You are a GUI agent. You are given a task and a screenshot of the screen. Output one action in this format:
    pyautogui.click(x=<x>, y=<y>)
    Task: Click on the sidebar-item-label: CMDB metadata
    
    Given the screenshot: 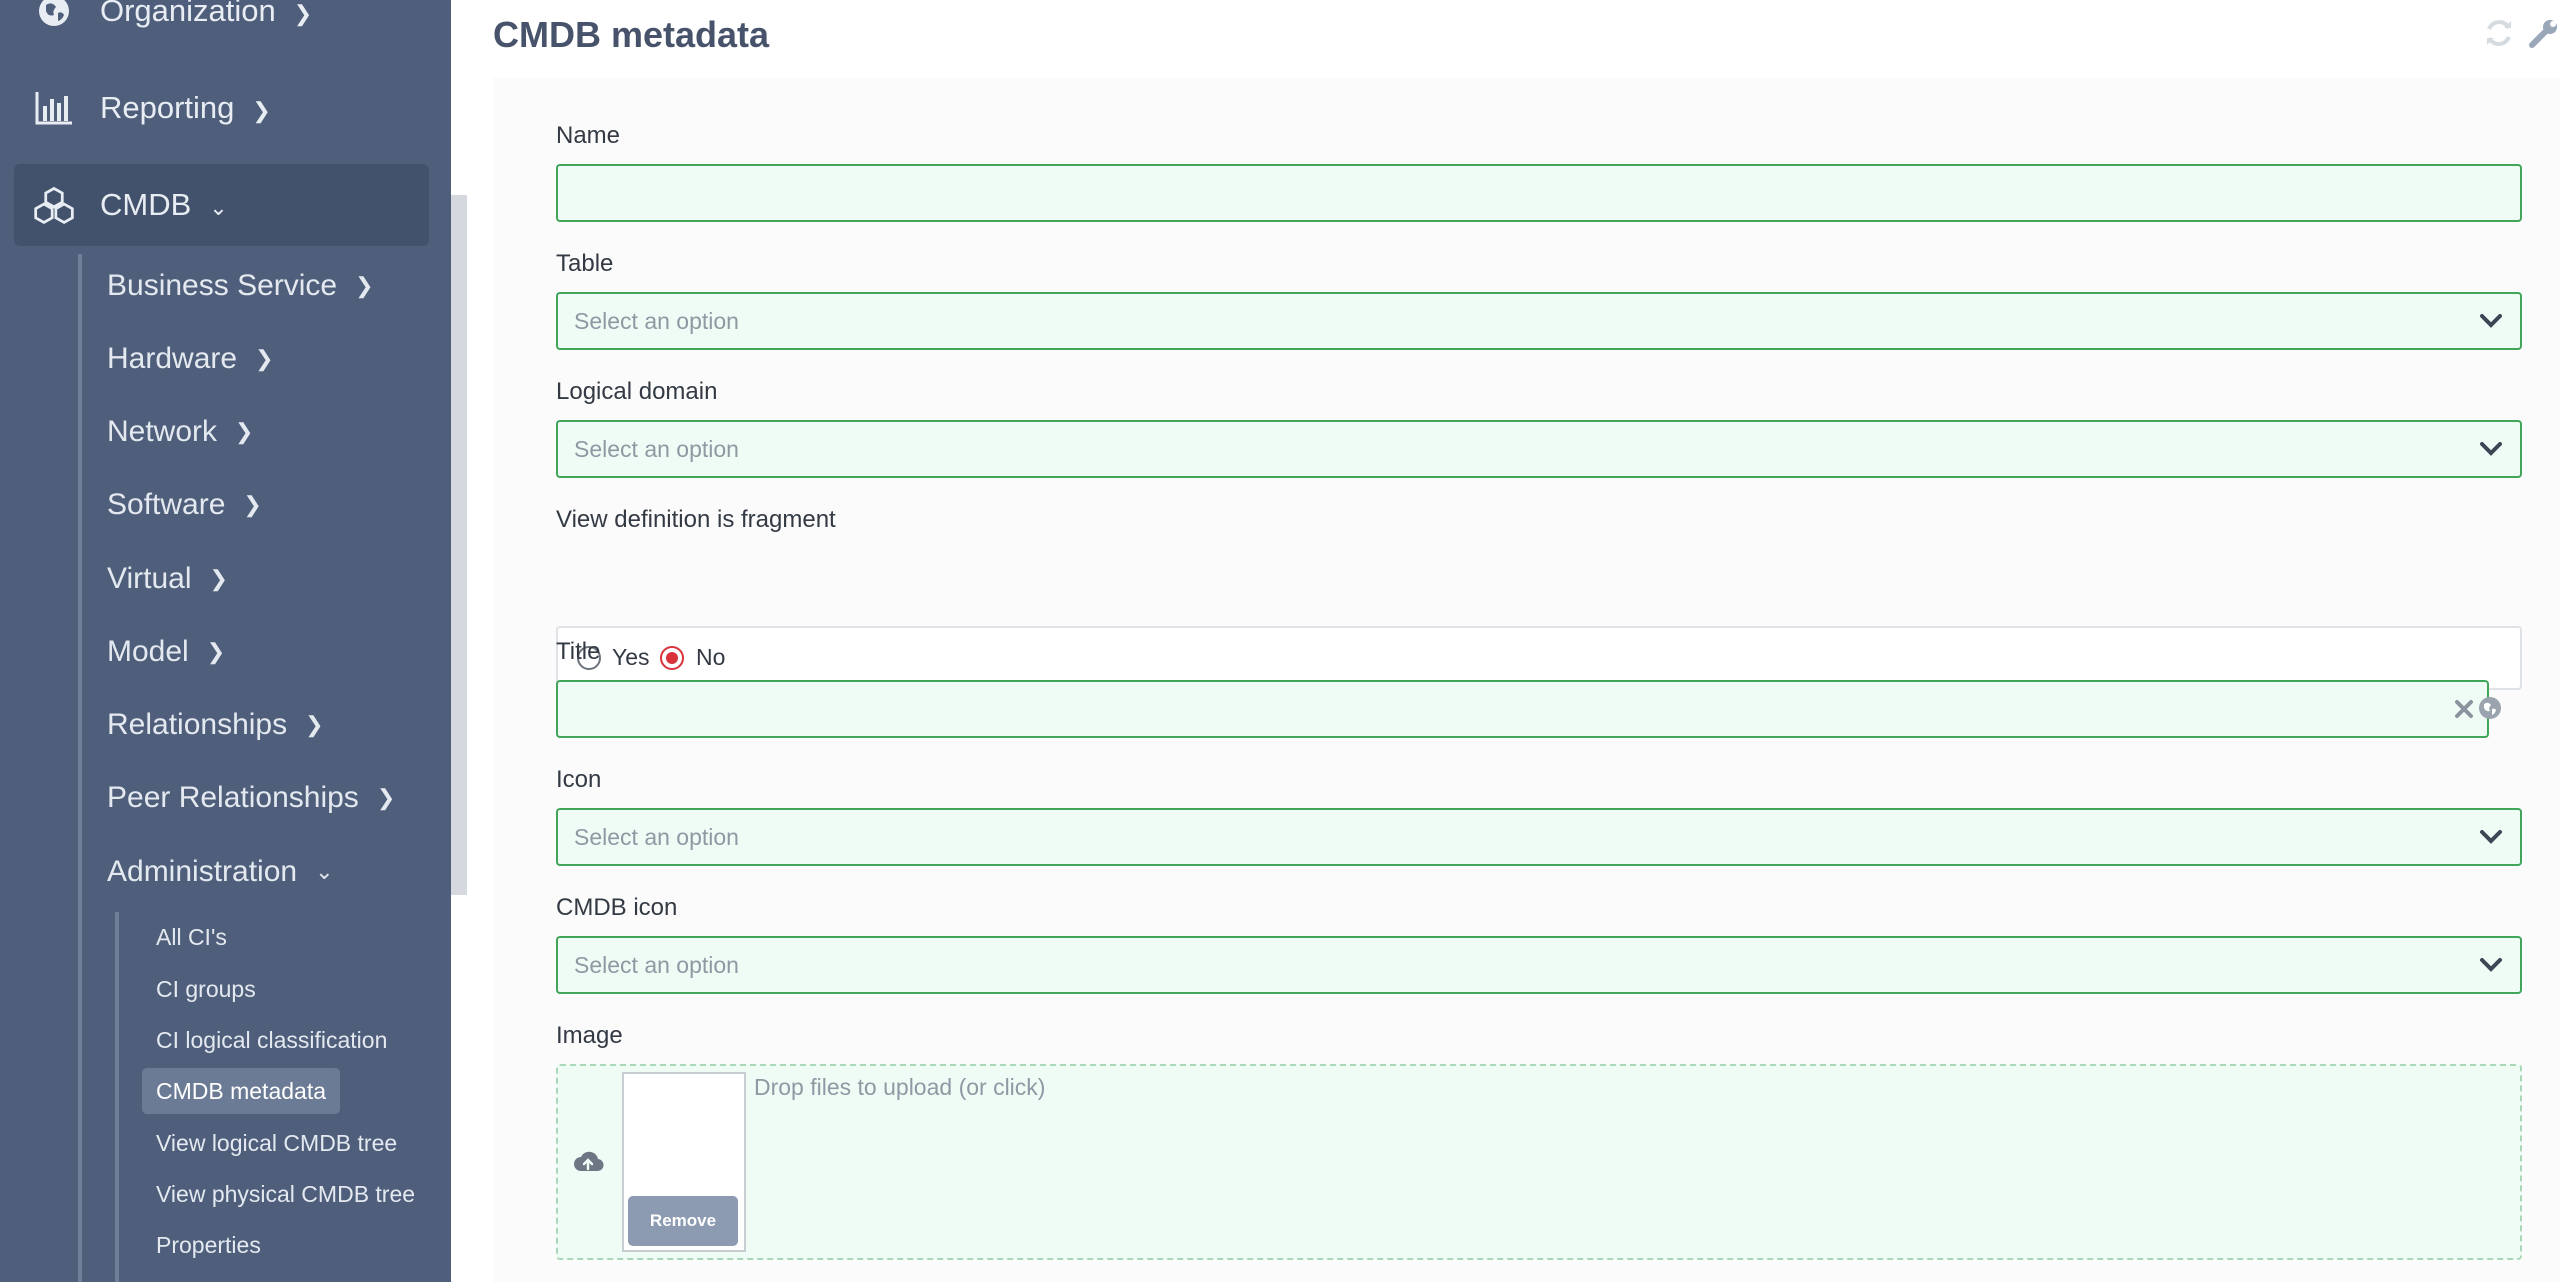 What is the action you would take?
    pyautogui.click(x=241, y=1090)
    